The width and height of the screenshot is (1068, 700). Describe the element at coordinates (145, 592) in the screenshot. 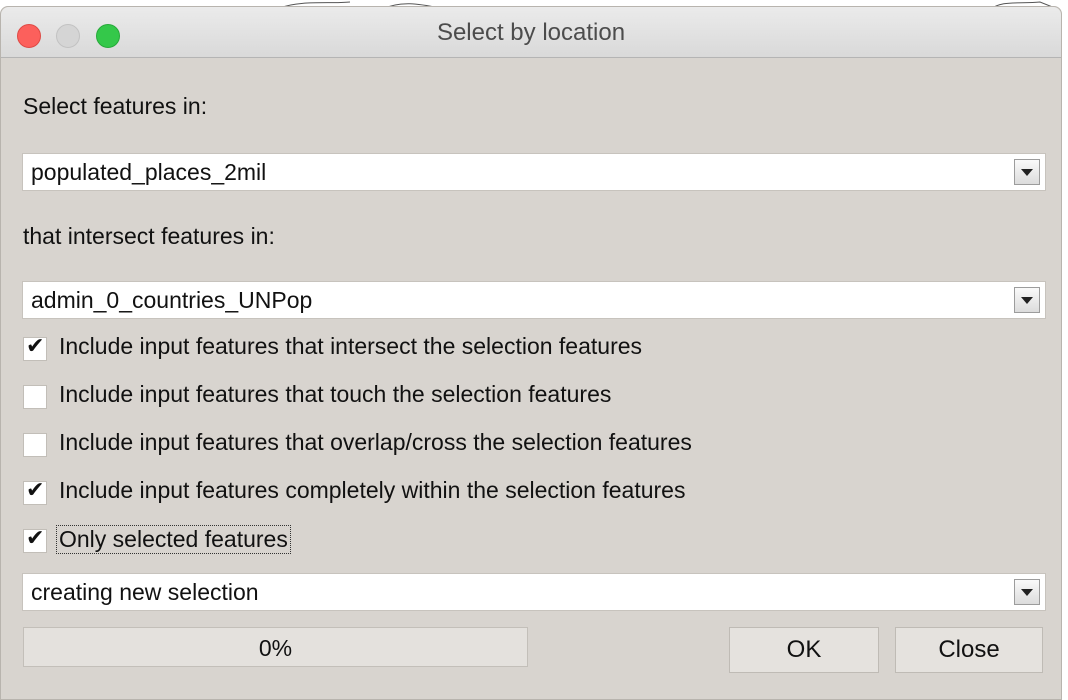

I see `selection-mode-value: creating new selection` at that location.